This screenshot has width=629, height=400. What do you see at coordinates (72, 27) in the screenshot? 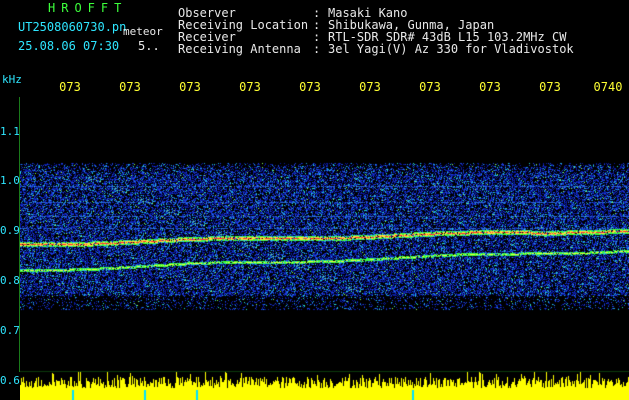
I see `file-name: UT2508060730.pn` at bounding box center [72, 27].